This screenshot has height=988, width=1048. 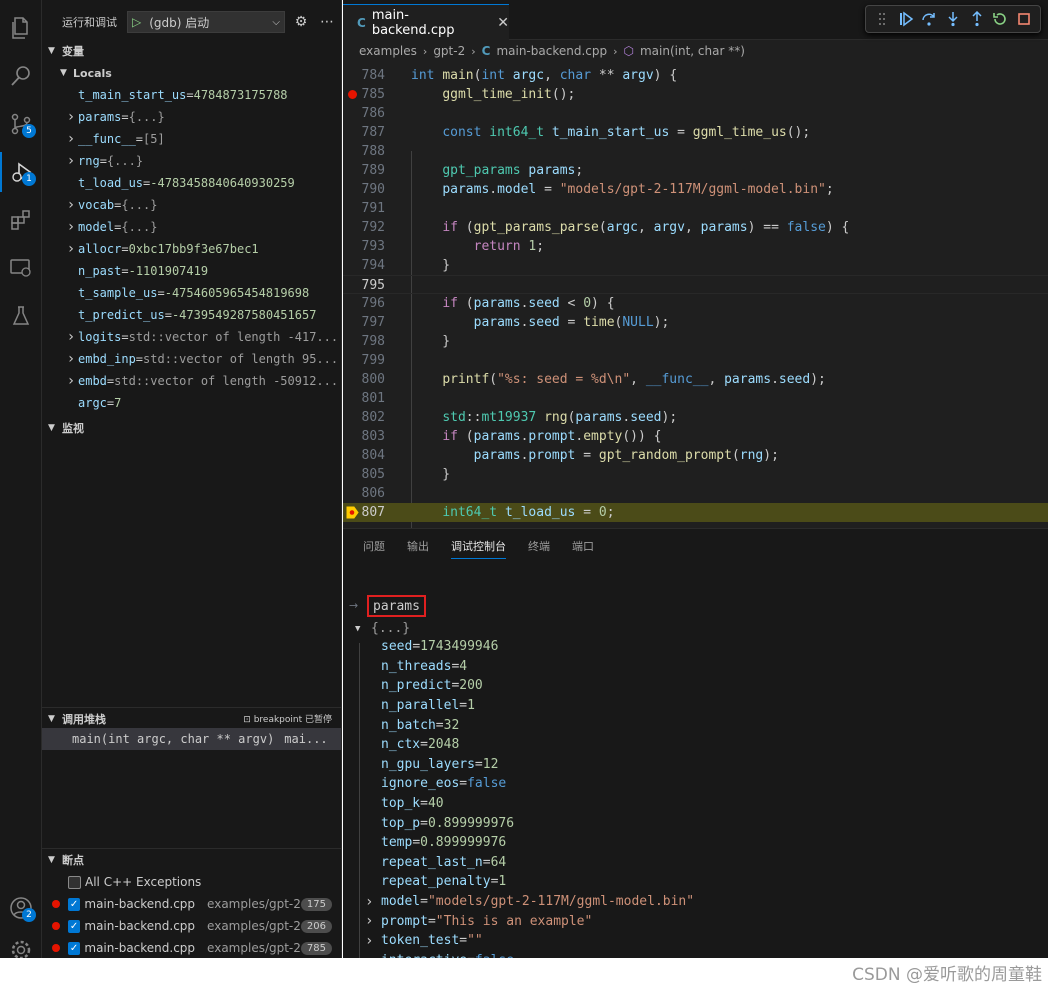 I want to click on panel-tab: 端口, so click(x=583, y=546).